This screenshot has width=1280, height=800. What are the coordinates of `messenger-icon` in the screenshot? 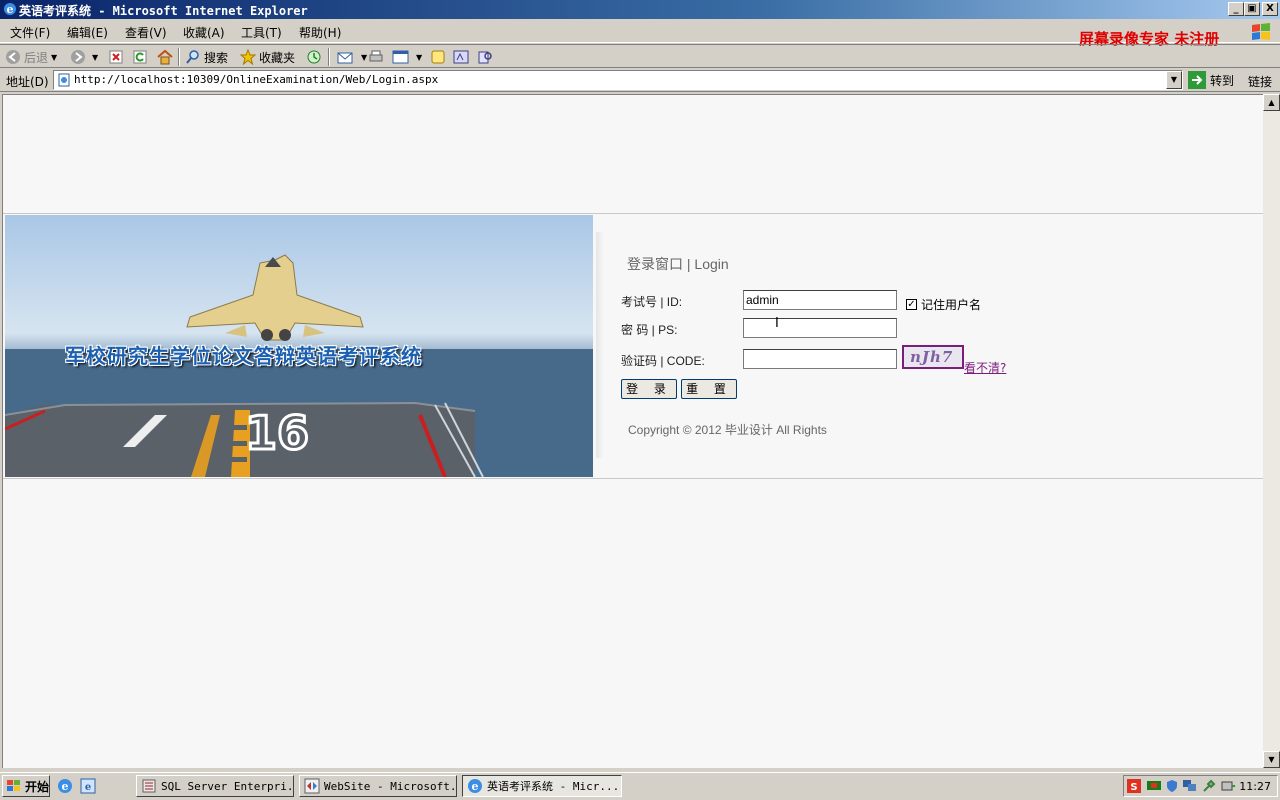 It's located at (461, 57).